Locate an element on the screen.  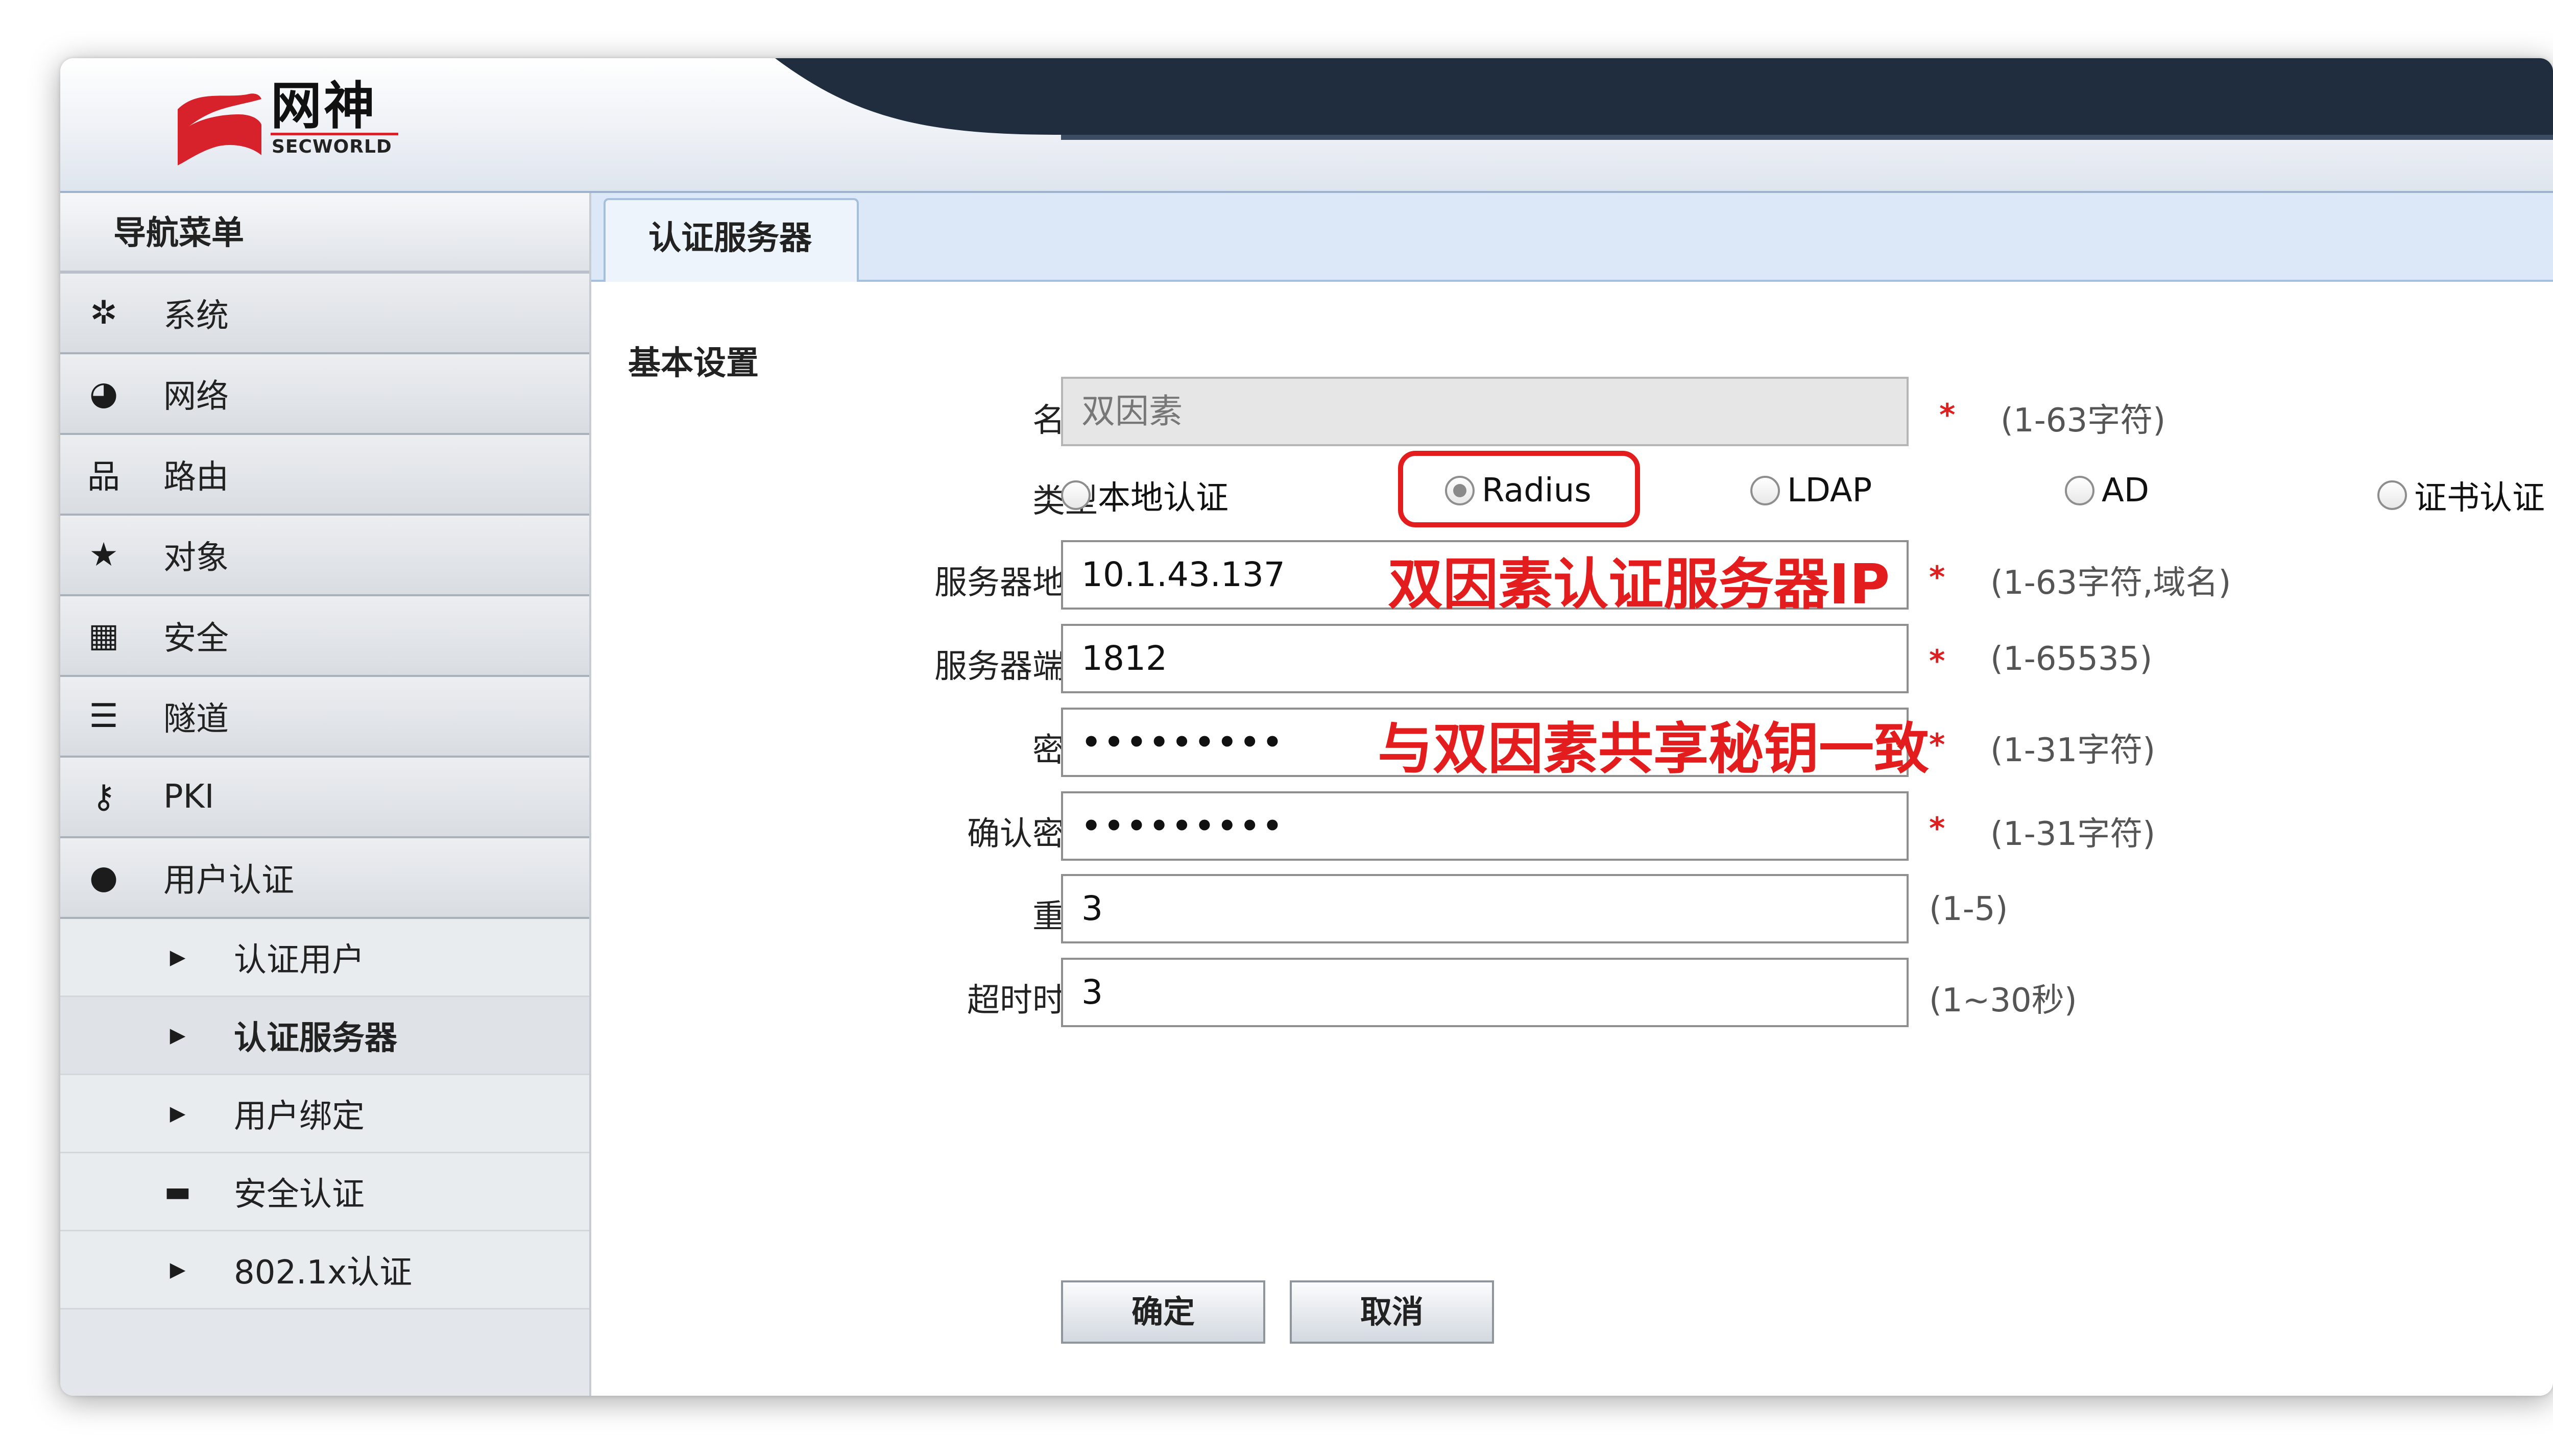
sidebar-subitem-8021x-auth: ▶ 802.1x认证 is located at coordinates (324, 1270).